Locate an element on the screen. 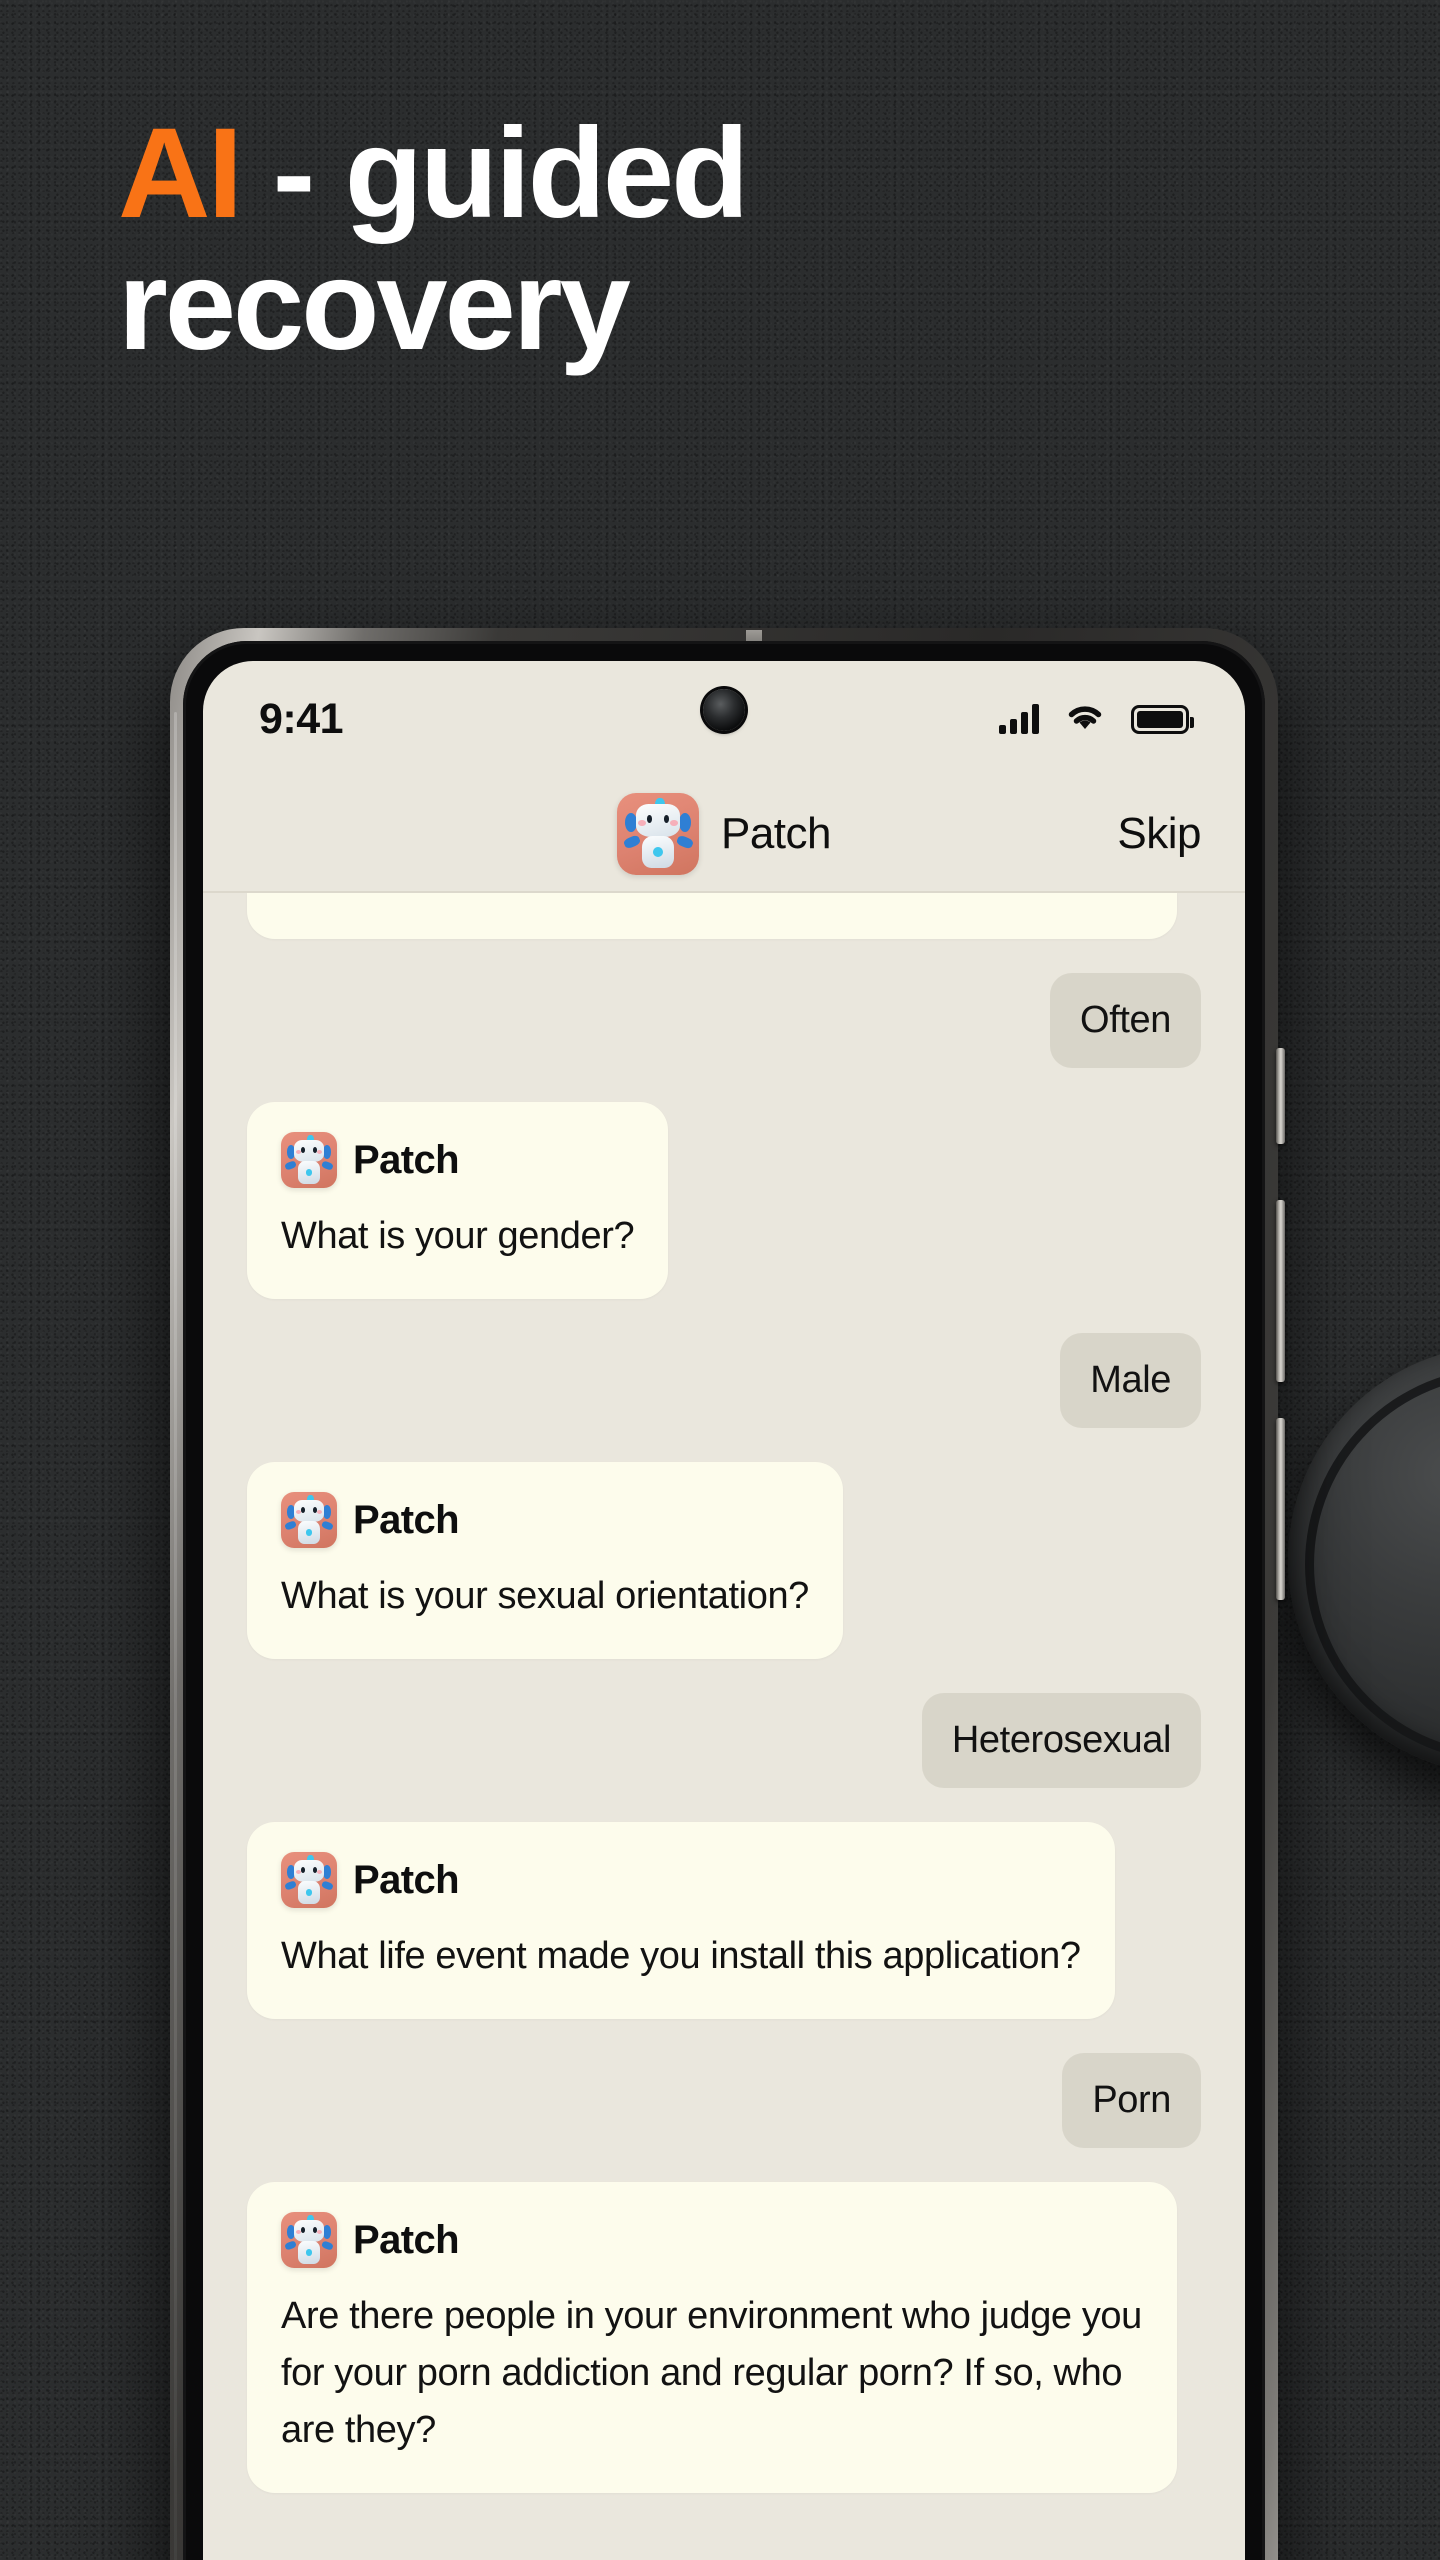  chat-row: Patch What is your gender? is located at coordinates (724, 1200).